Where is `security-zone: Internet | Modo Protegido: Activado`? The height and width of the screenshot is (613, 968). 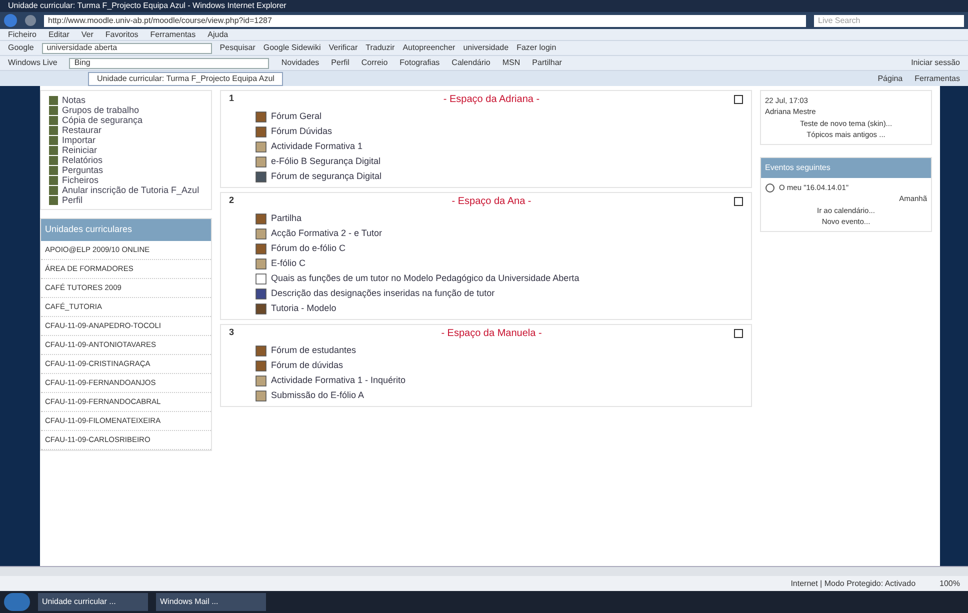
security-zone: Internet | Modo Protegido: Activado is located at coordinates (853, 584).